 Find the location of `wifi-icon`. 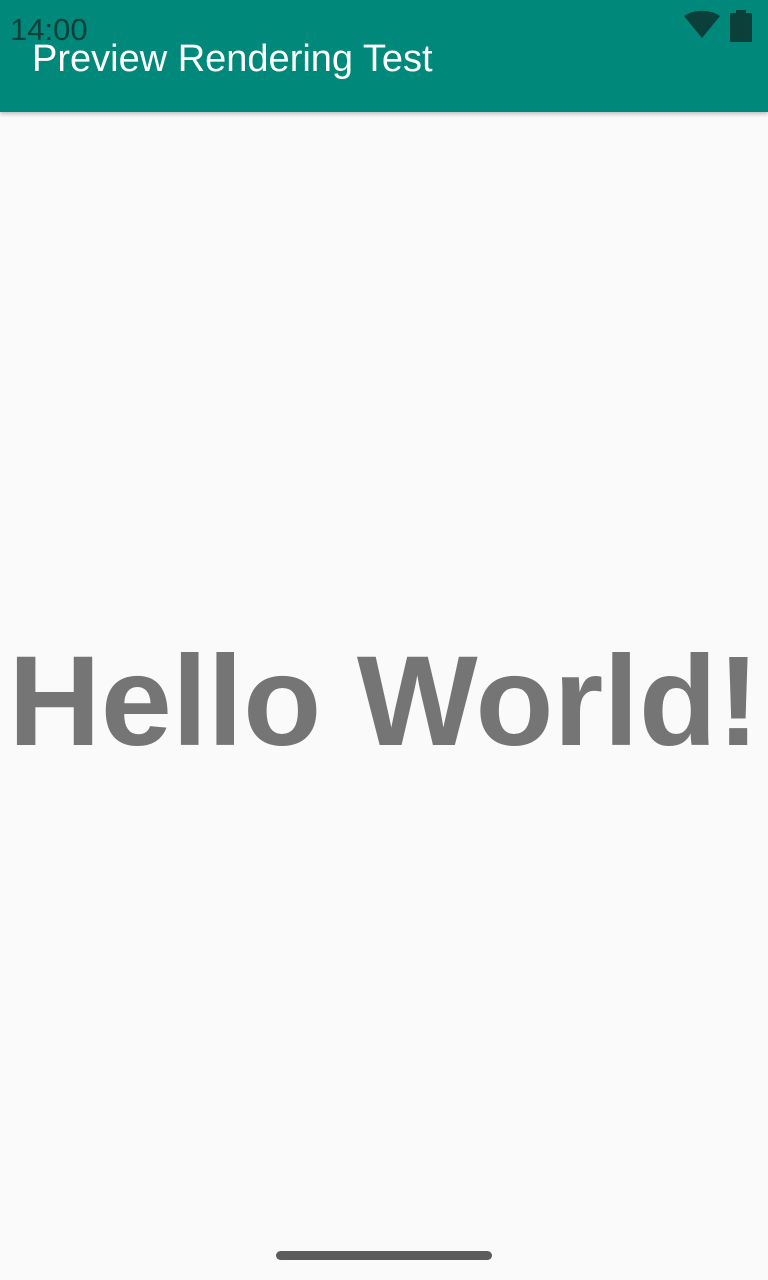

wifi-icon is located at coordinates (702, 24).